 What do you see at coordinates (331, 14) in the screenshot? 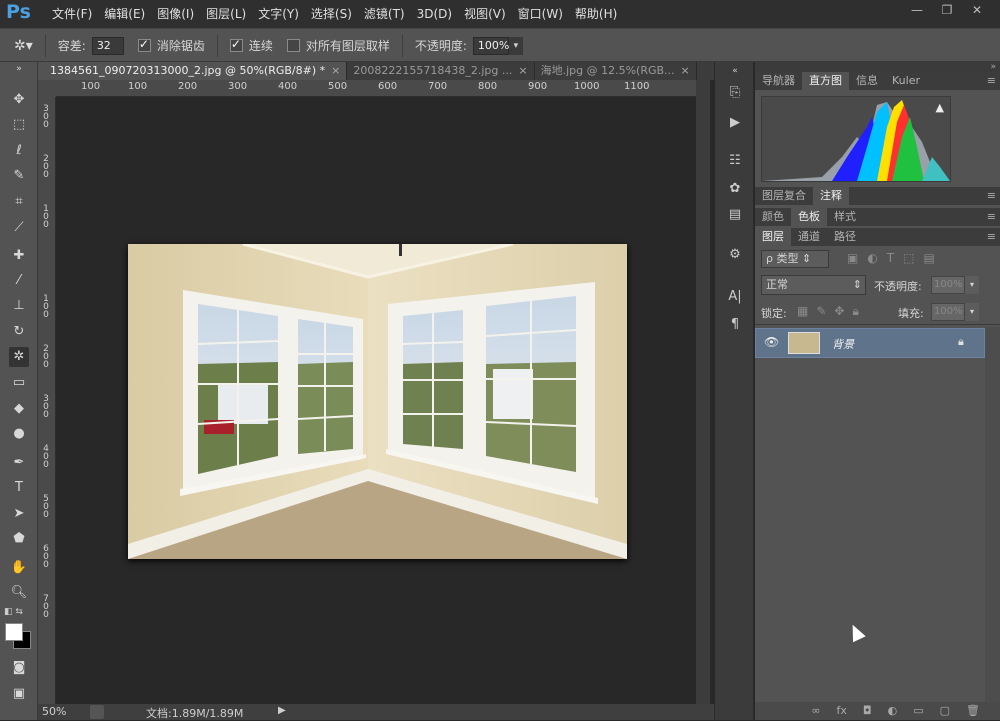
I see `menu-select: 选择(S)` at bounding box center [331, 14].